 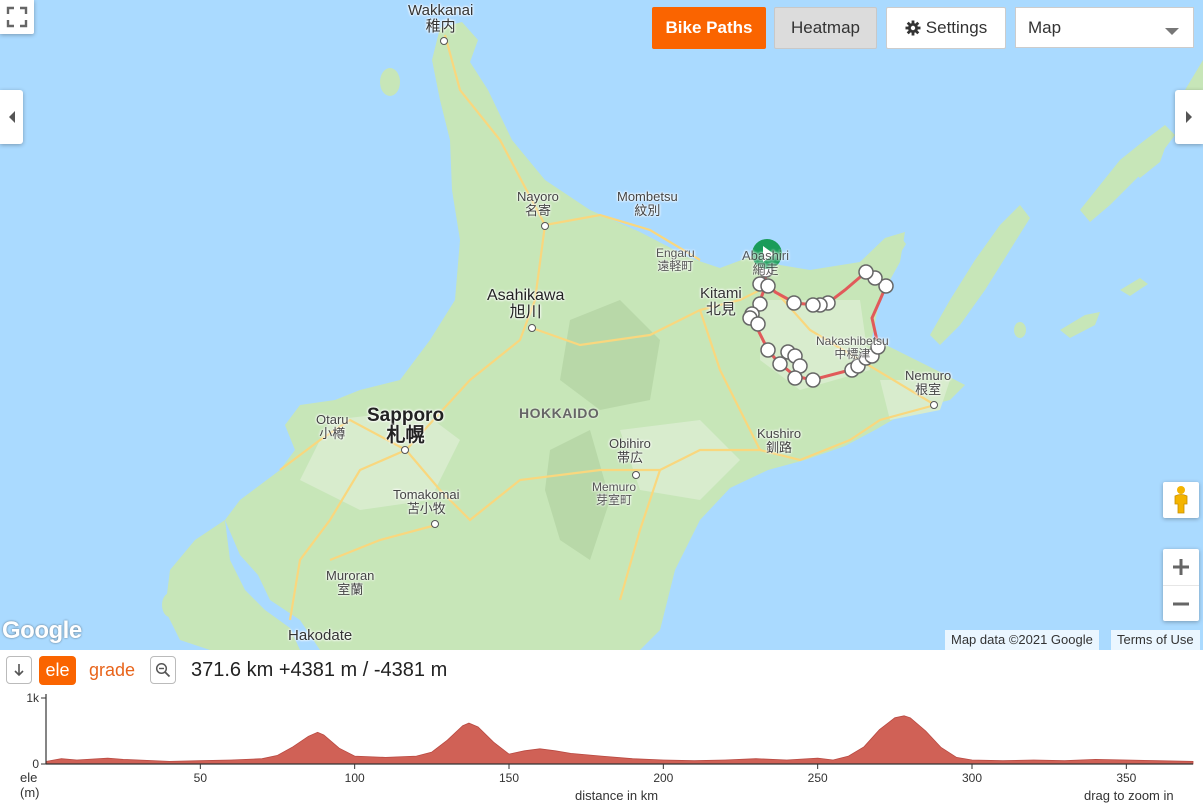 What do you see at coordinates (33, 698) in the screenshot?
I see `y-tick-label: 1k` at bounding box center [33, 698].